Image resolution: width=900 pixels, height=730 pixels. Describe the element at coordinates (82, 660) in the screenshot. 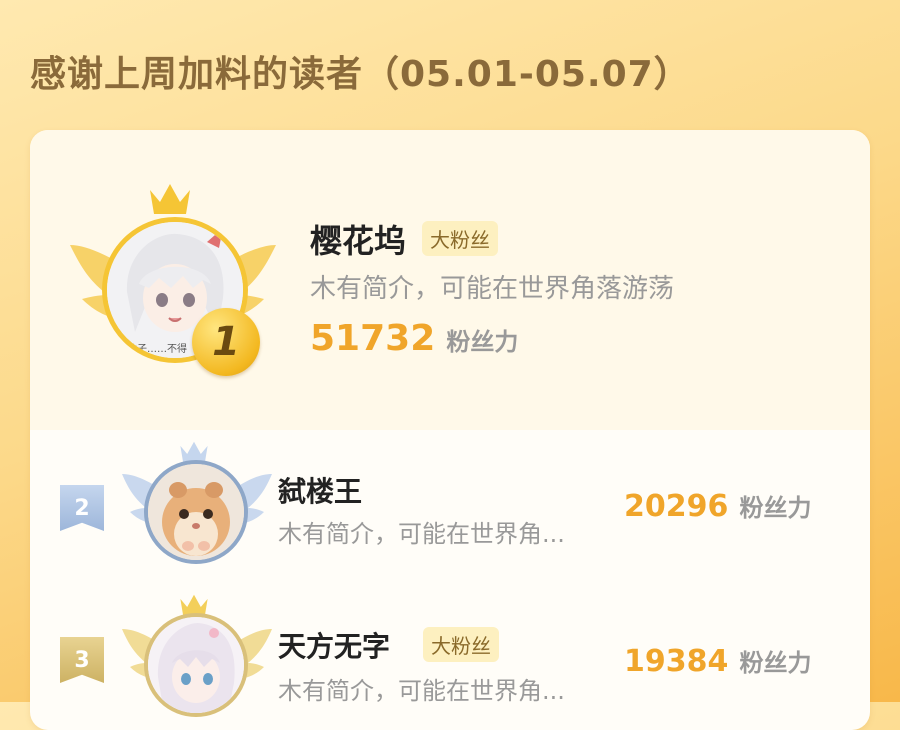

I see `rank-badge: 3` at that location.